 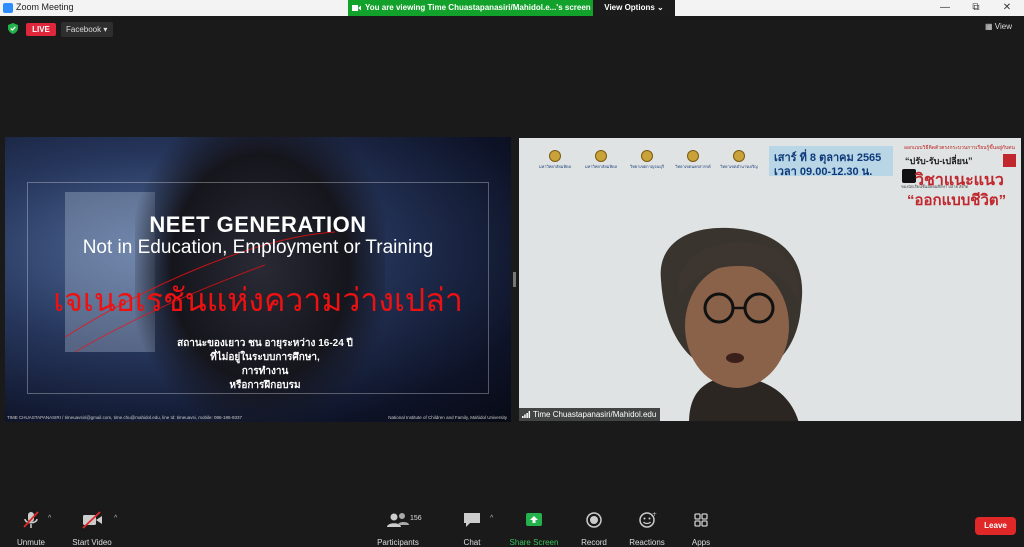 What do you see at coordinates (49, 518) in the screenshot?
I see `audio-options-caret: ^` at bounding box center [49, 518].